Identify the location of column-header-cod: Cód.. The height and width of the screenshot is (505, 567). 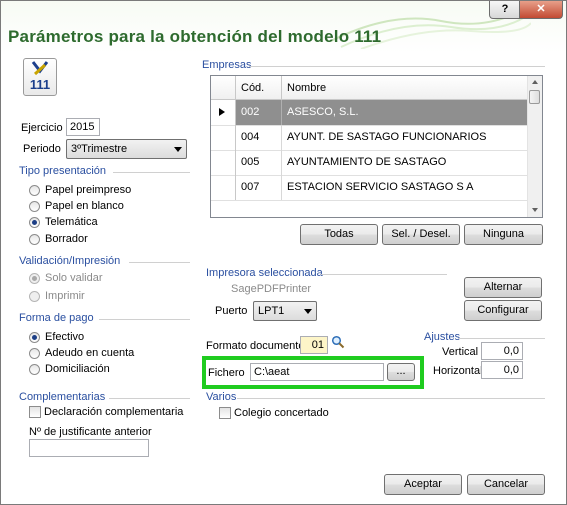
(252, 88).